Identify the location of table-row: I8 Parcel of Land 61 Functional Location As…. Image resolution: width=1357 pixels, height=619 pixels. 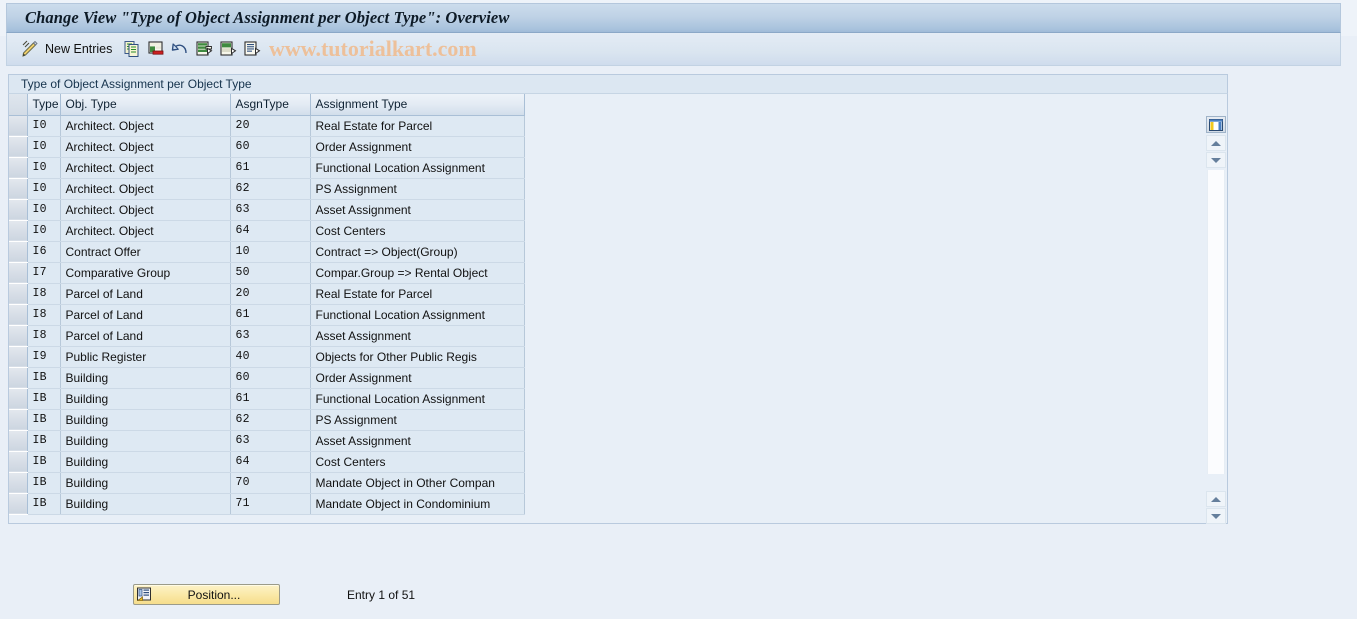
(267, 315).